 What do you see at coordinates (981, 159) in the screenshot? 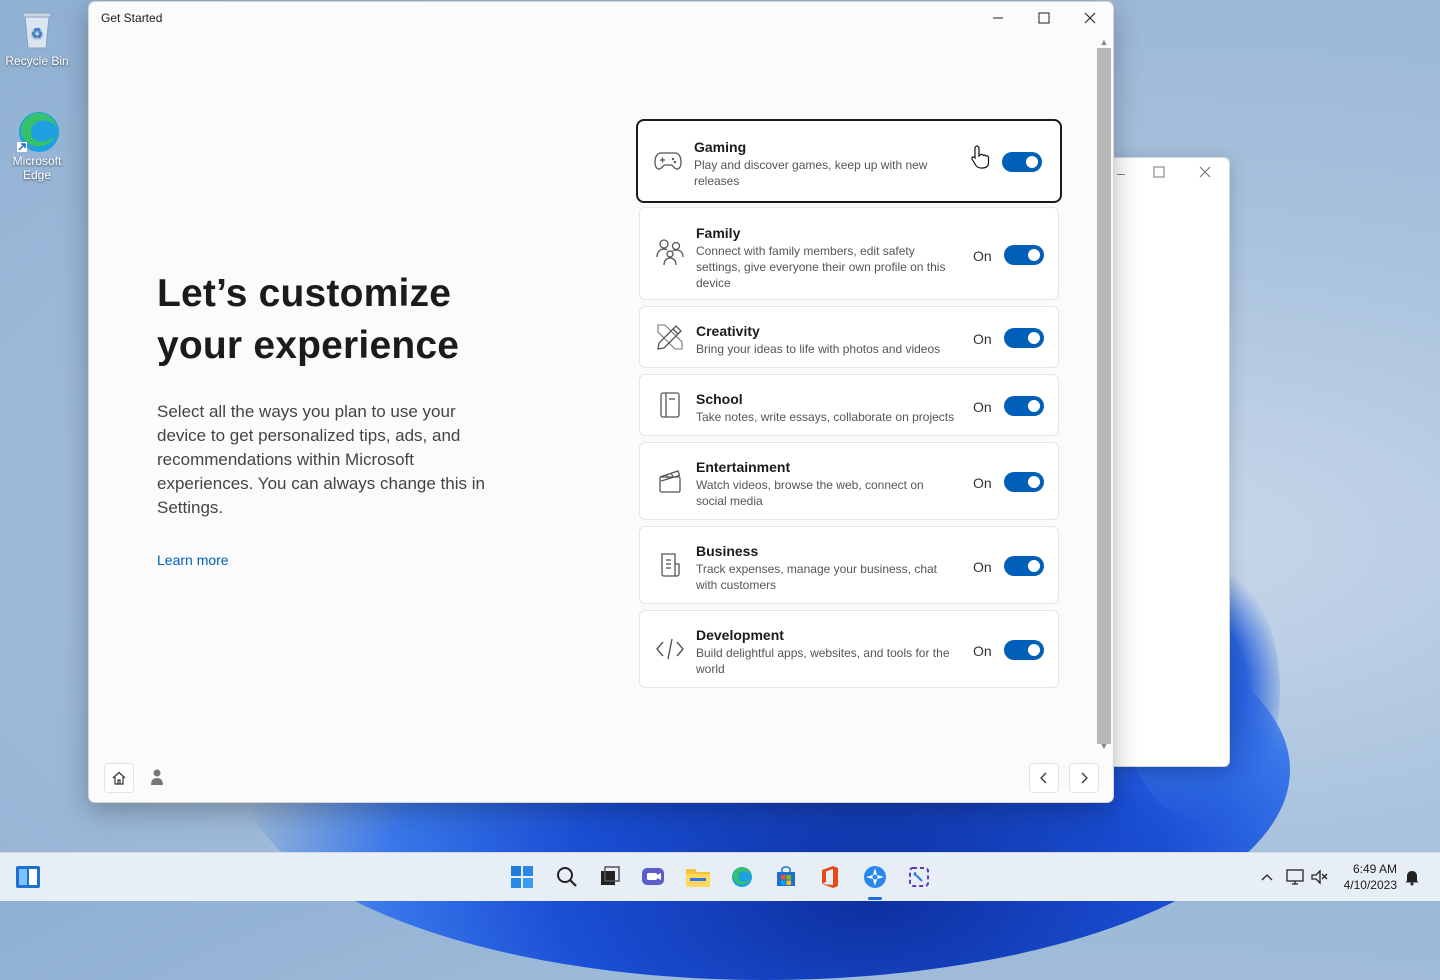
I see `hand-cursor-icon` at bounding box center [981, 159].